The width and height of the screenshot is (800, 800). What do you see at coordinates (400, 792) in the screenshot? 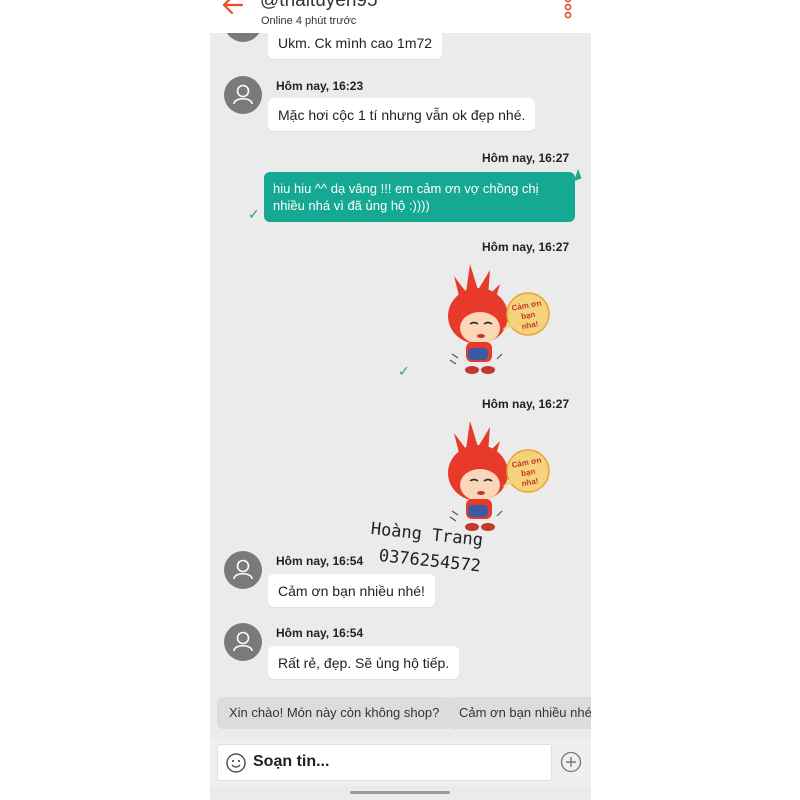
I see `home-indicator` at bounding box center [400, 792].